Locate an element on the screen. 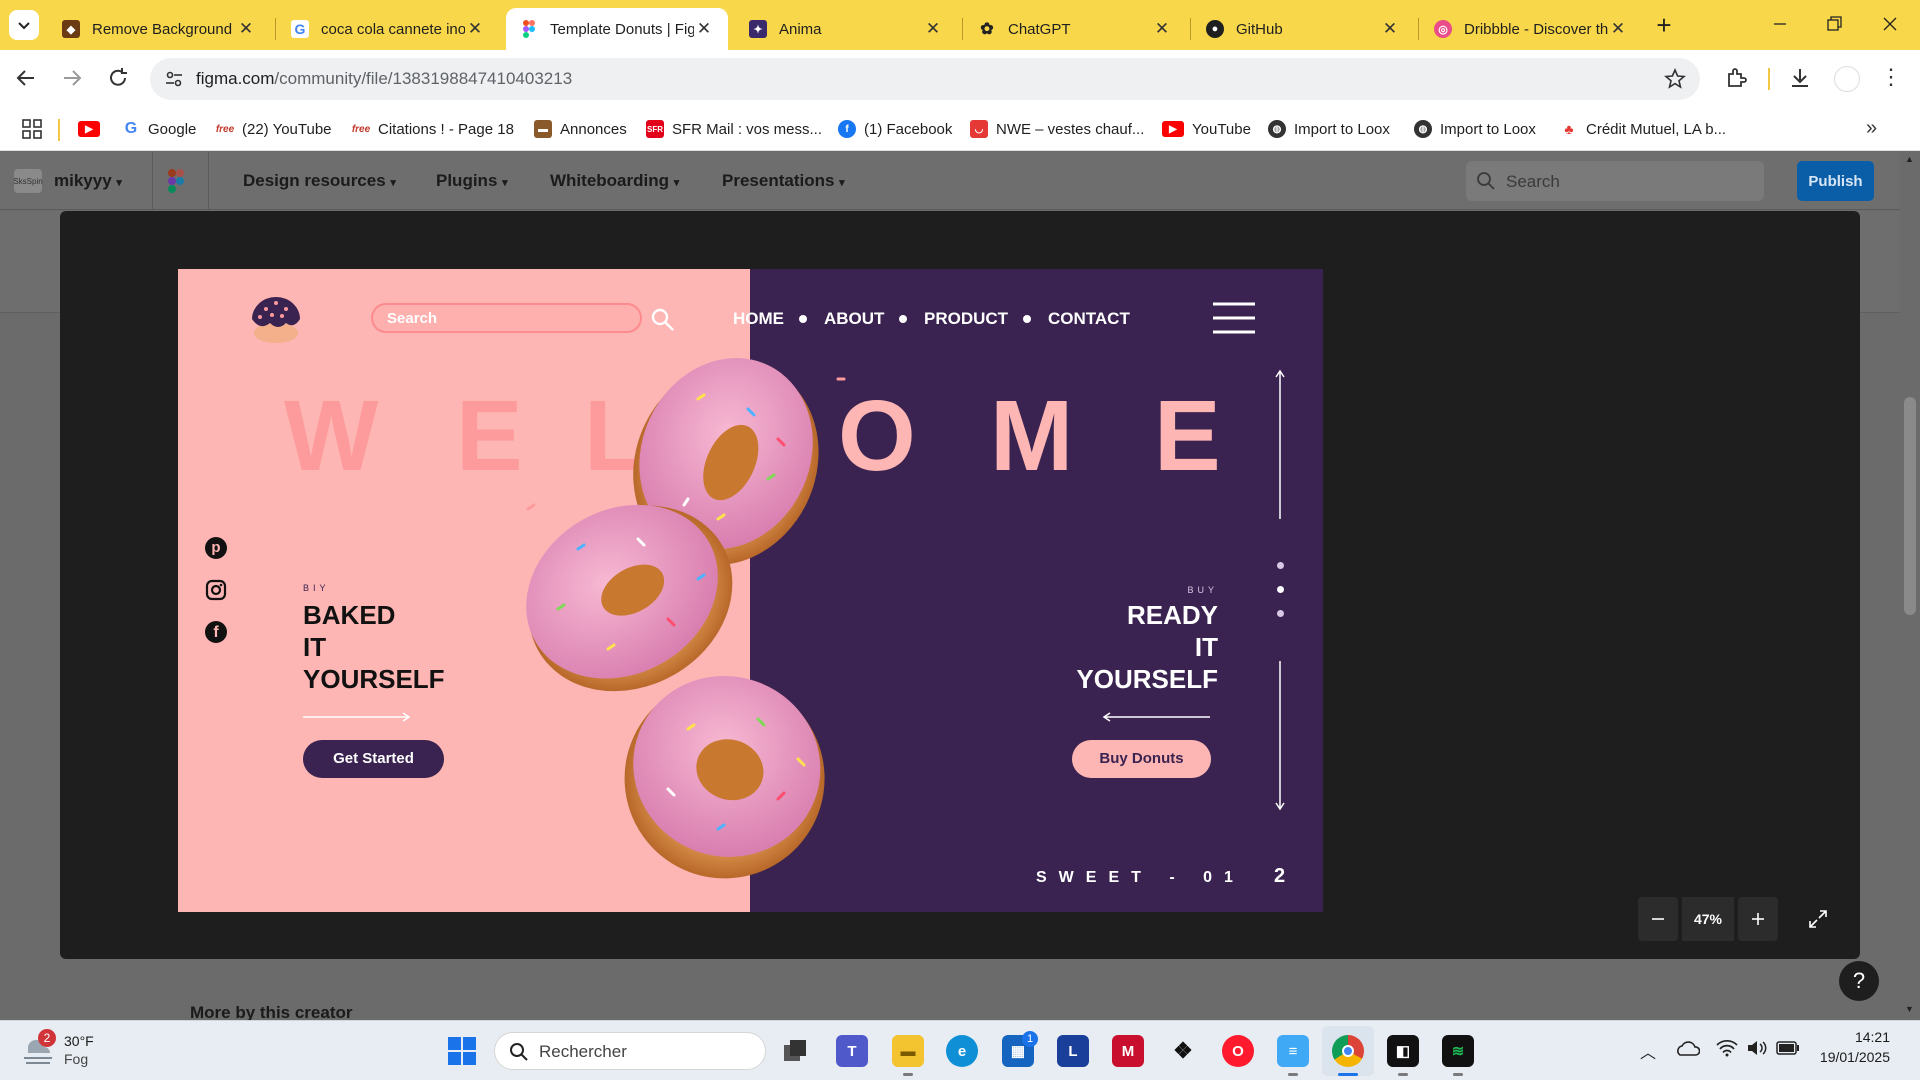 The width and height of the screenshot is (1920, 1080). restore-button is located at coordinates (1834, 24).